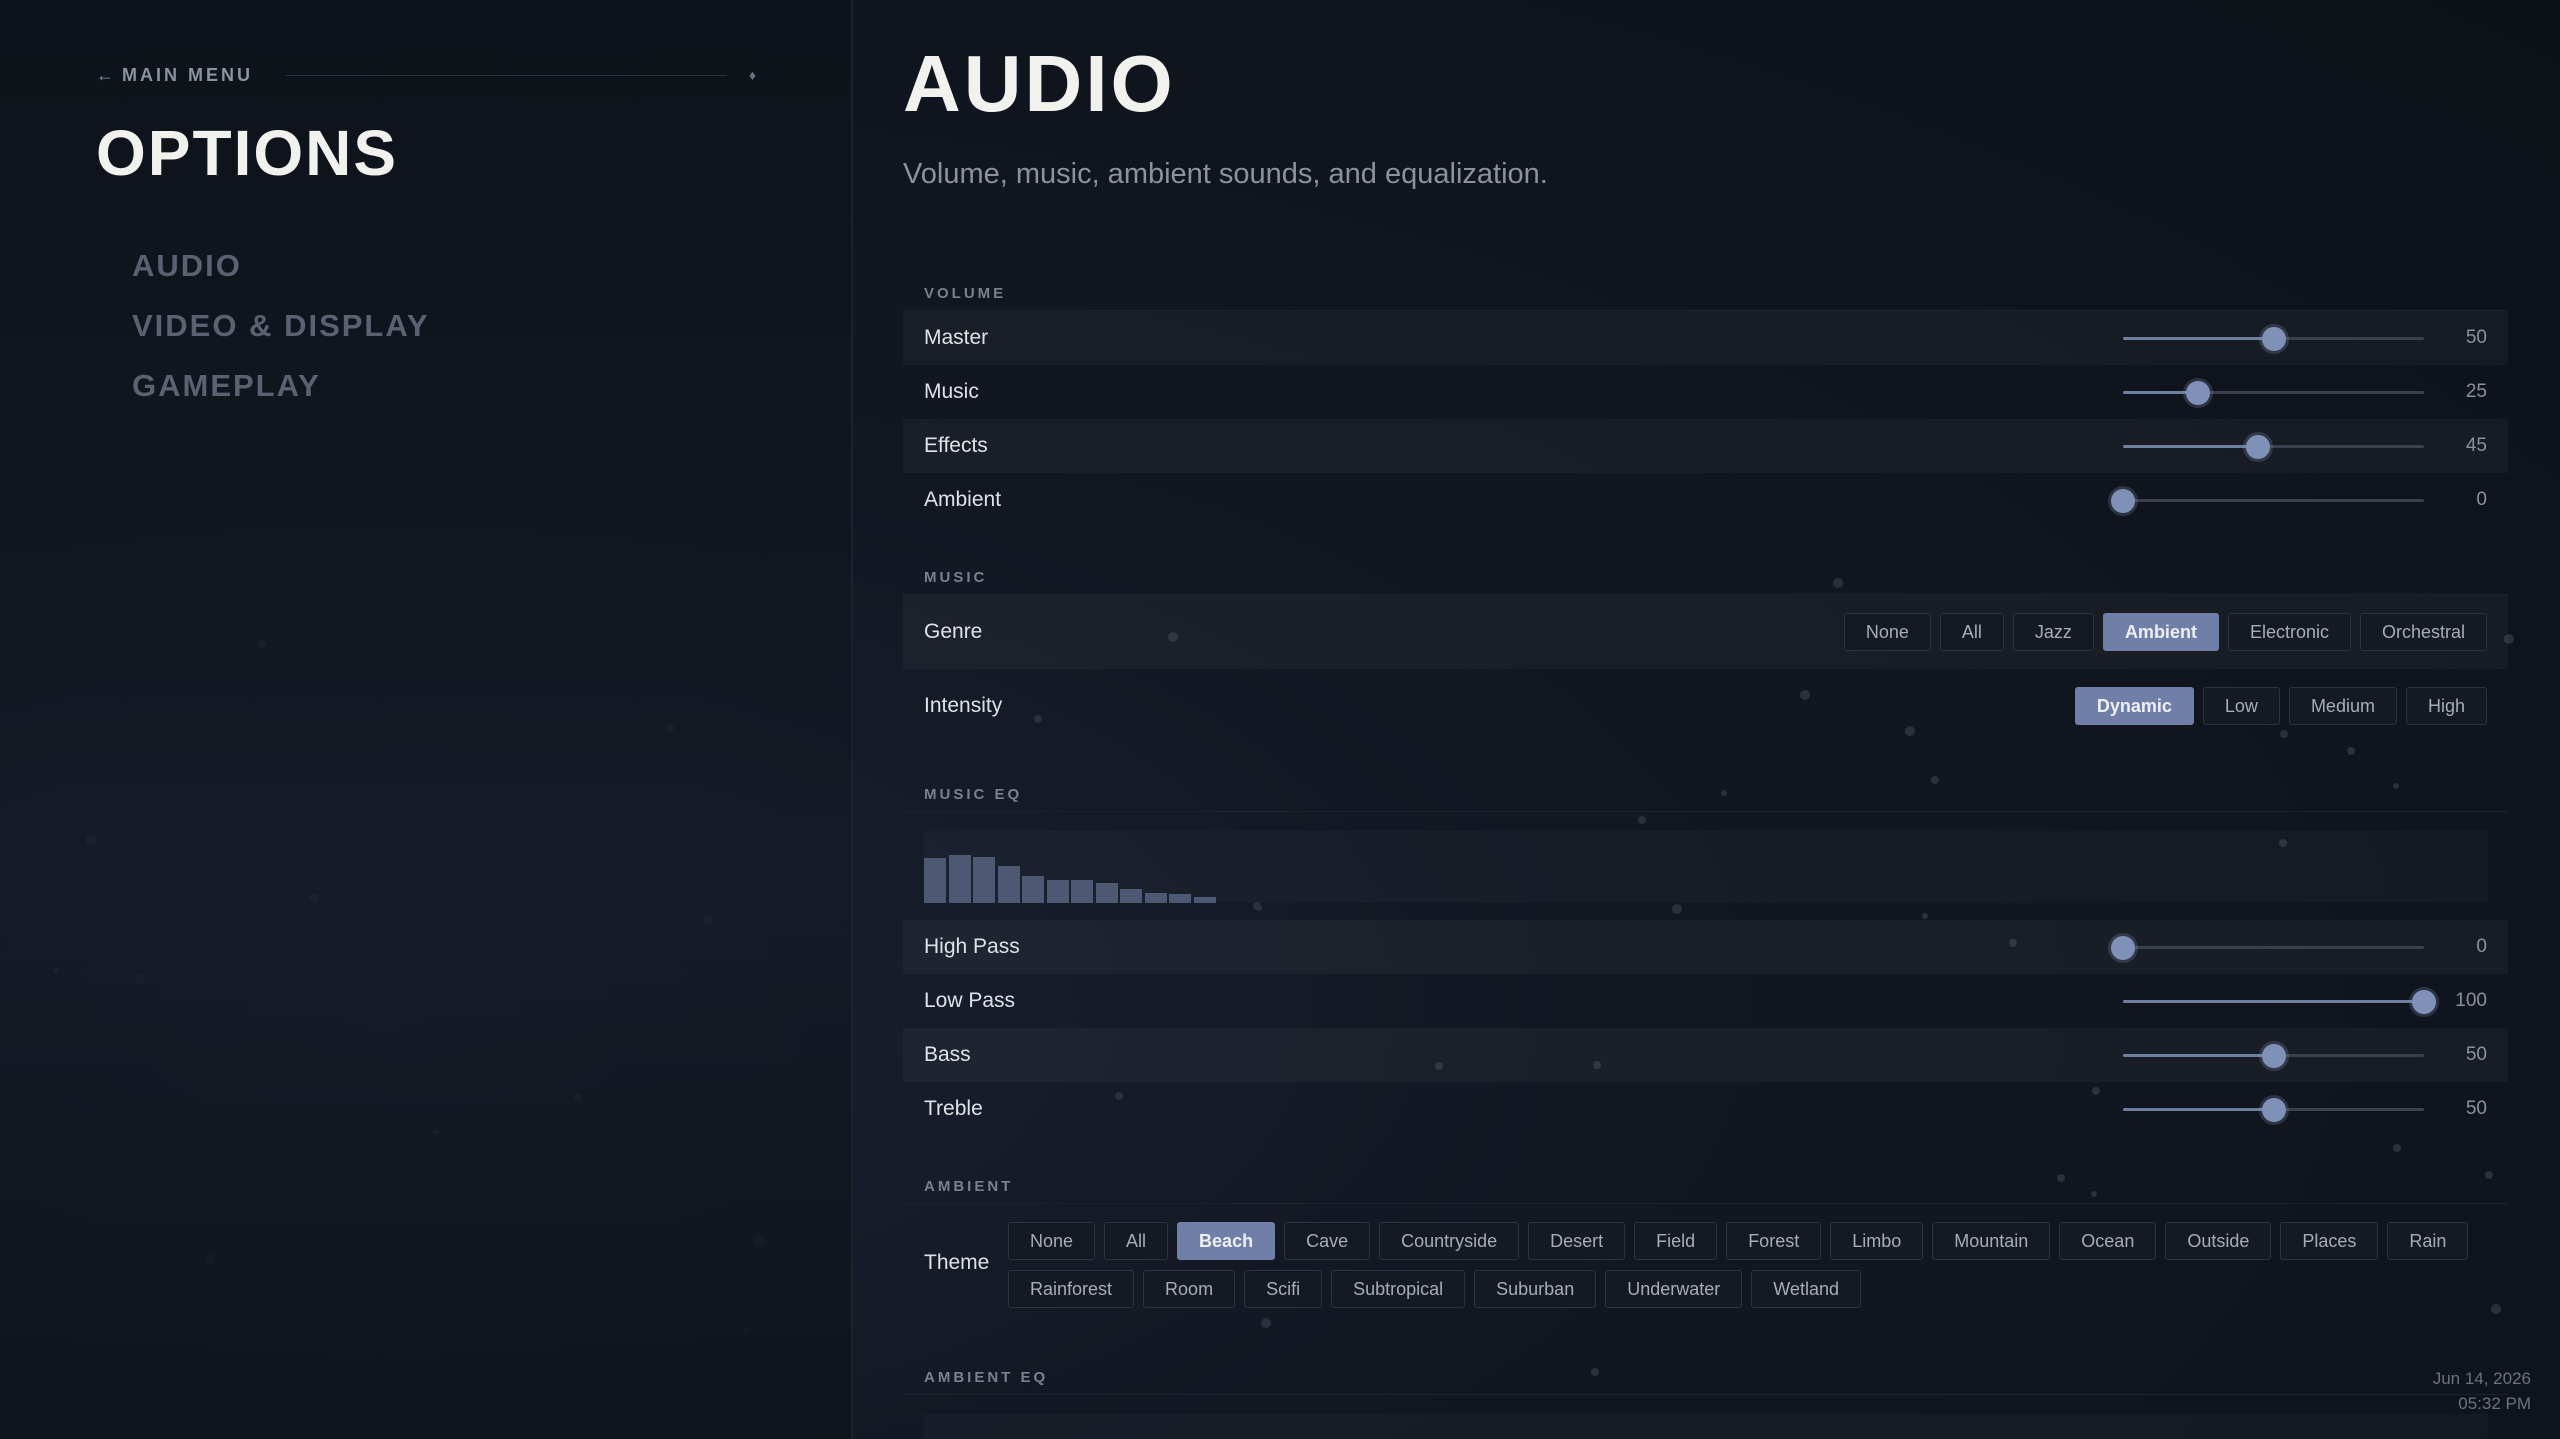 This screenshot has width=2560, height=1439. Describe the element at coordinates (2160, 632) in the screenshot. I see `genre-option-ambient: Ambient` at that location.